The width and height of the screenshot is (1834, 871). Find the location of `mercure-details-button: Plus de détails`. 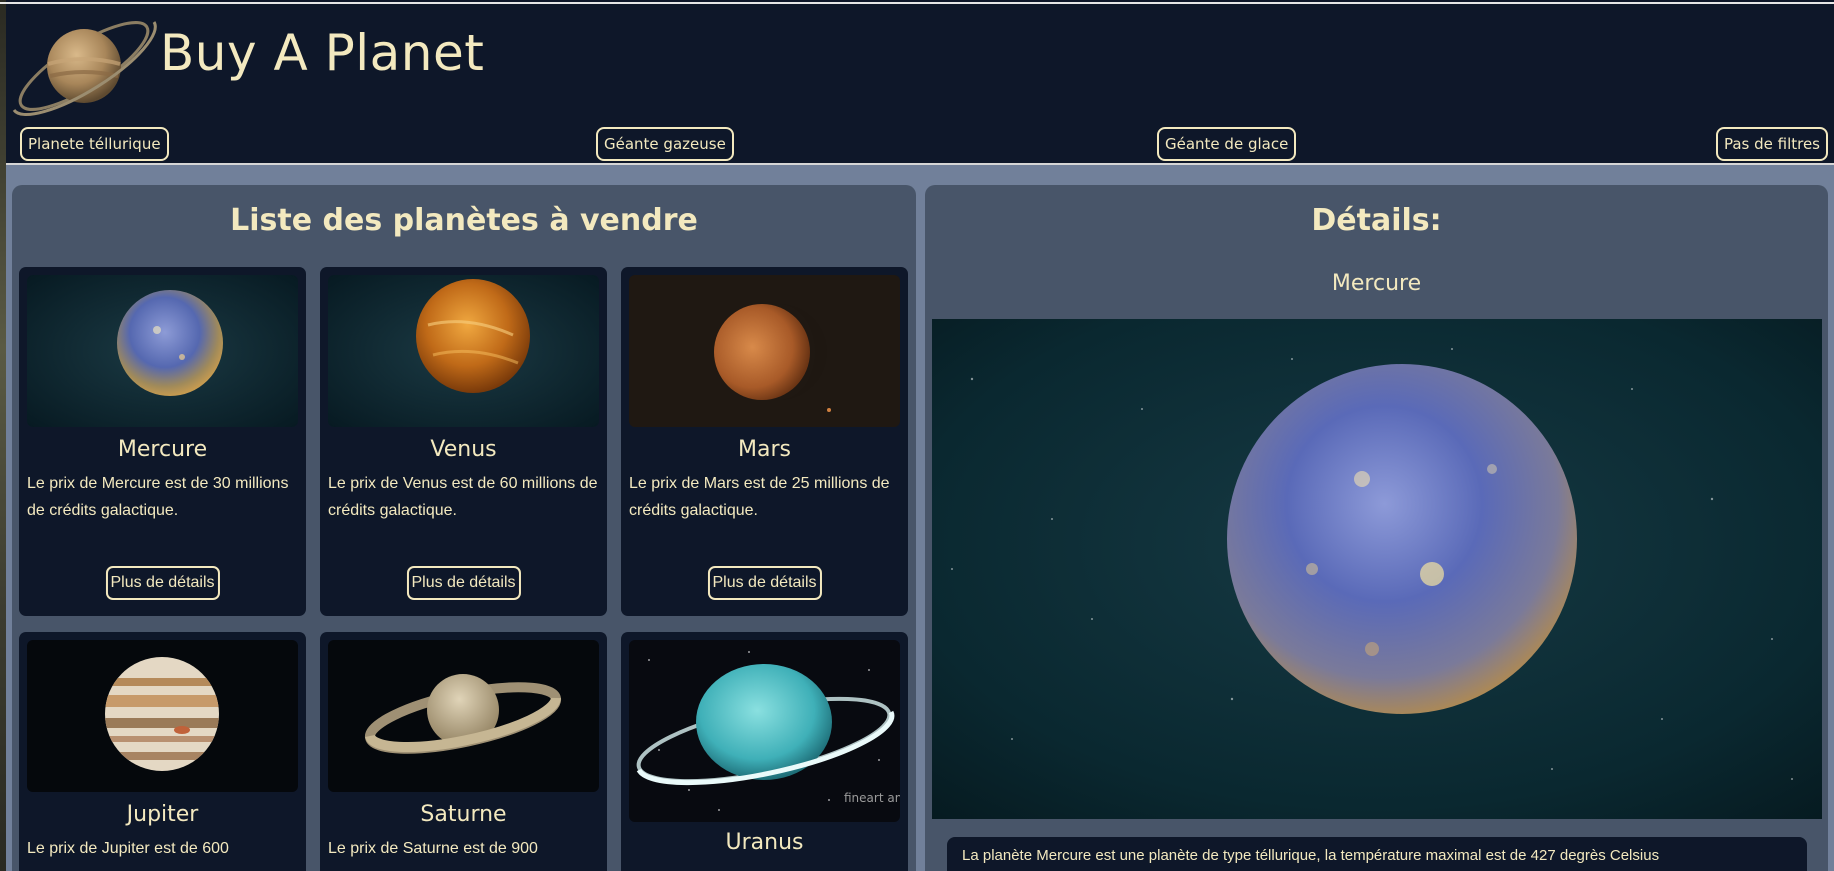

mercure-details-button: Plus de détails is located at coordinates (162, 583).